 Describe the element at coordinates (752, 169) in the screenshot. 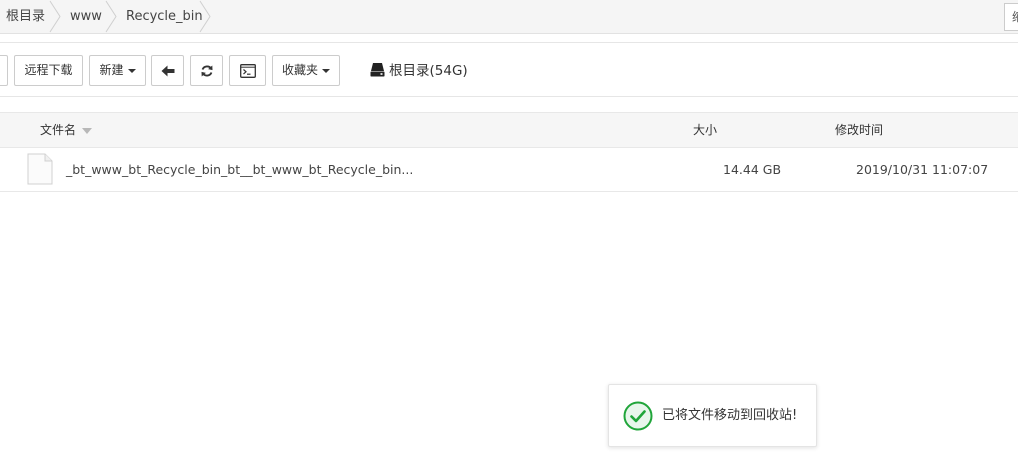

I see `file-size: 14.44 GB` at that location.